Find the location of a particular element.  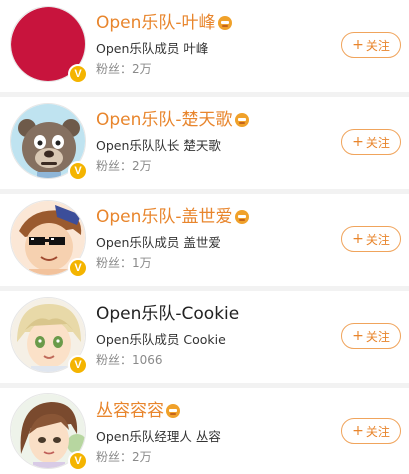

member-info: Open乐队-叶峰 Open乐队成员 叶峰 粉丝：2万 is located at coordinates (164, 44).